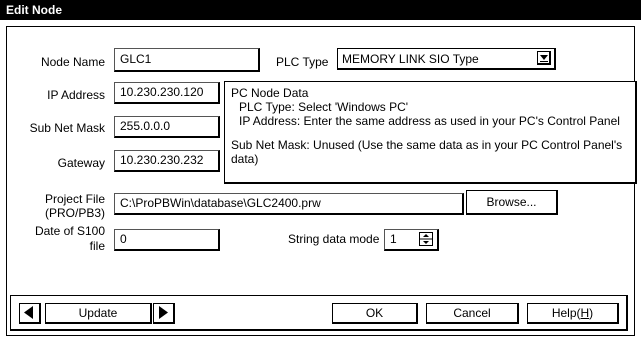  Describe the element at coordinates (187, 60) in the screenshot. I see `node-name-input: GLC1` at that location.